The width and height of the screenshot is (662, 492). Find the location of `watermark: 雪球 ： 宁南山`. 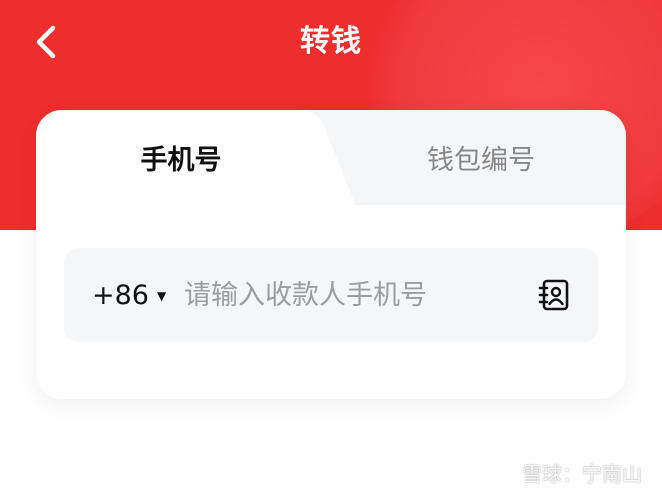

watermark: 雪球 ： 宁南山 is located at coordinates (567, 472).